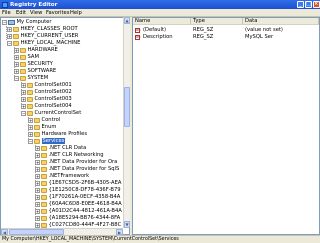  Describe the element at coordinates (158, 37) in the screenshot. I see `value-name: Description` at that location.